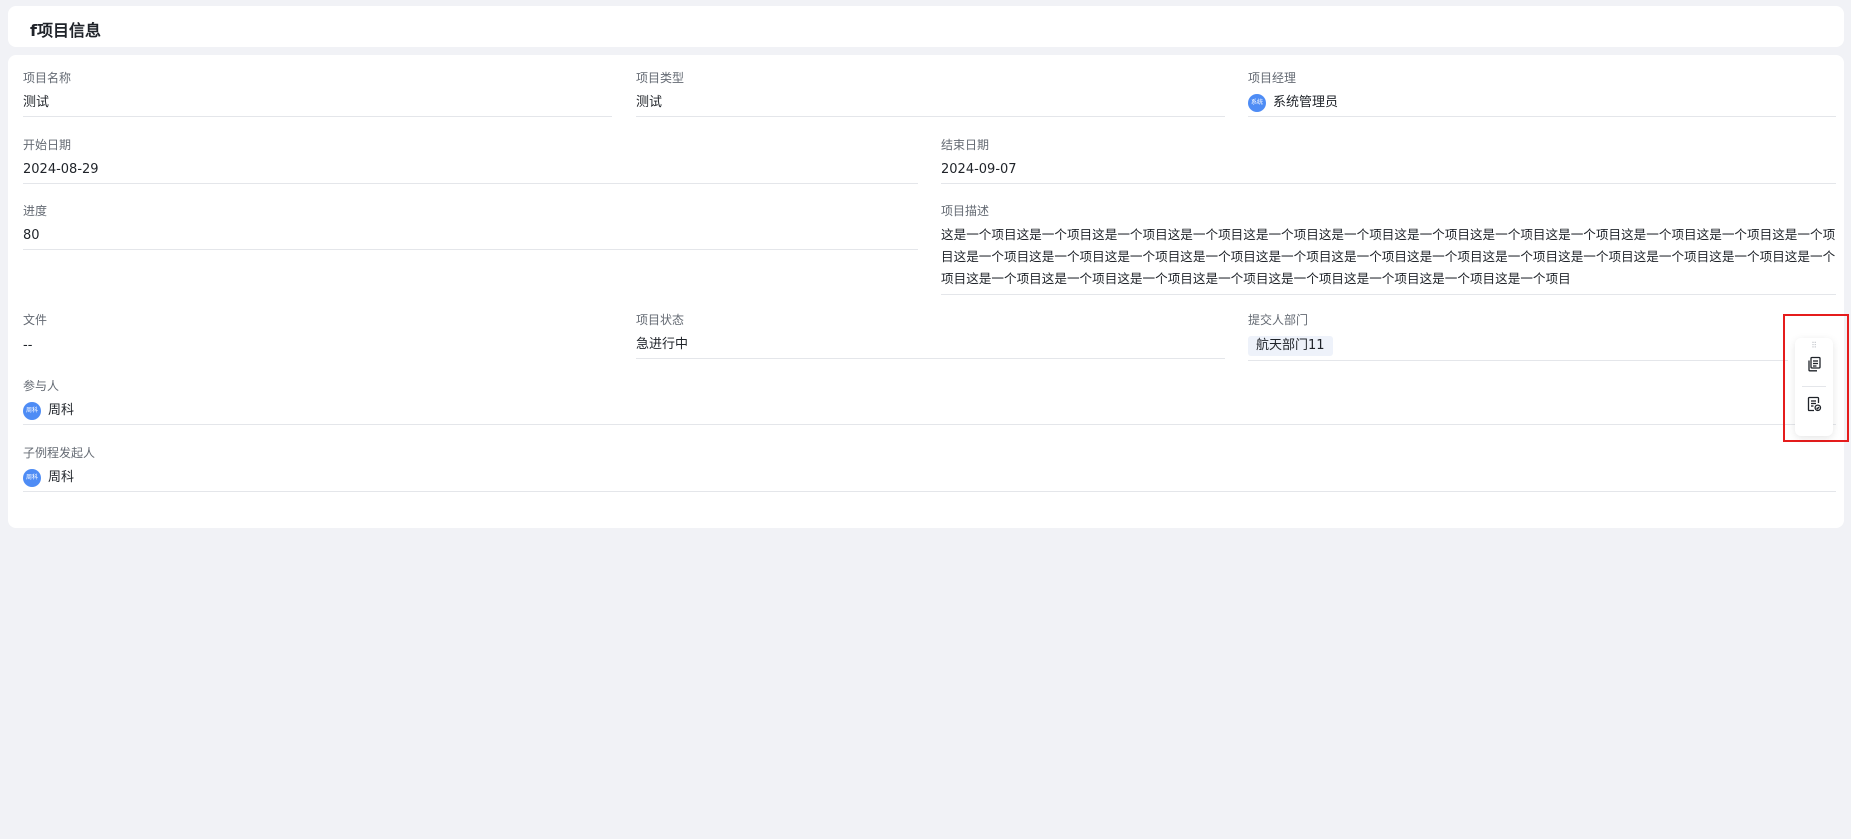 This screenshot has width=1851, height=839. What do you see at coordinates (1814, 346) in the screenshot?
I see `drag-handle-icon: ⠿` at bounding box center [1814, 346].